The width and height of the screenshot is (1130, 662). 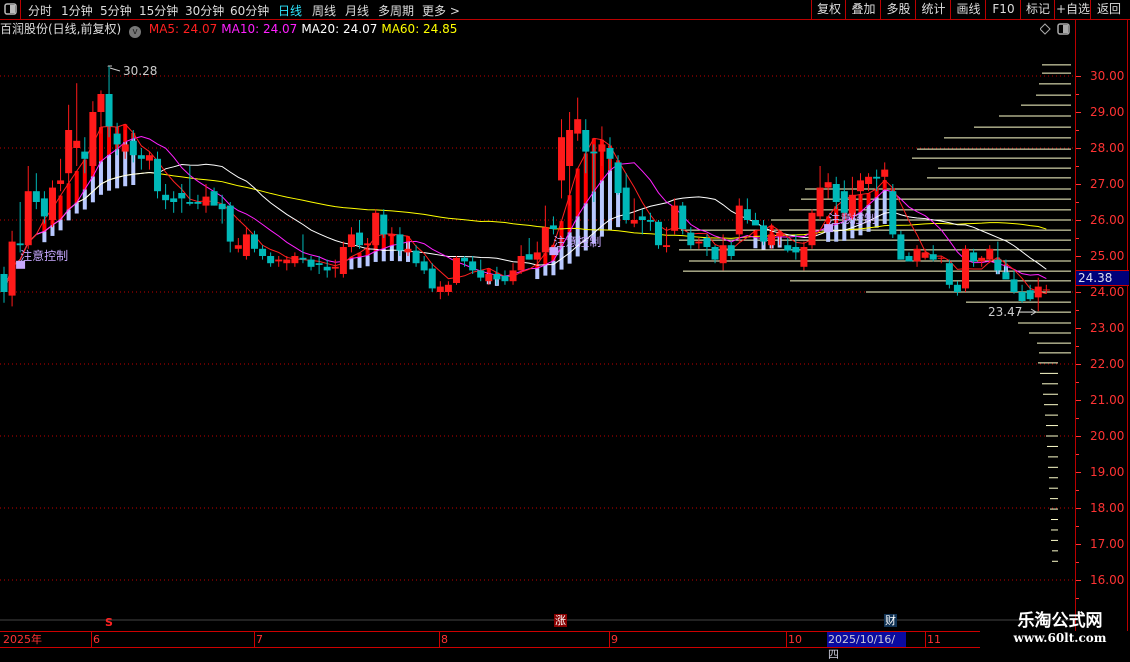 What do you see at coordinates (890, 620) in the screenshot?
I see `cai-marker: 财` at bounding box center [890, 620].